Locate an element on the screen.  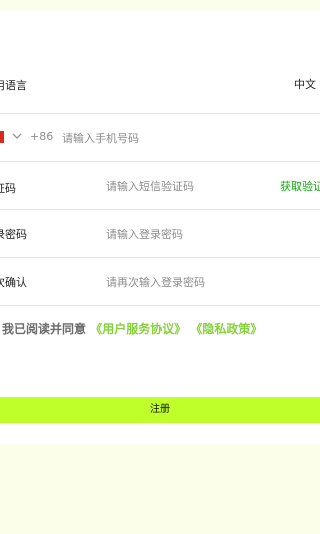
top-strip is located at coordinates (160, 5).